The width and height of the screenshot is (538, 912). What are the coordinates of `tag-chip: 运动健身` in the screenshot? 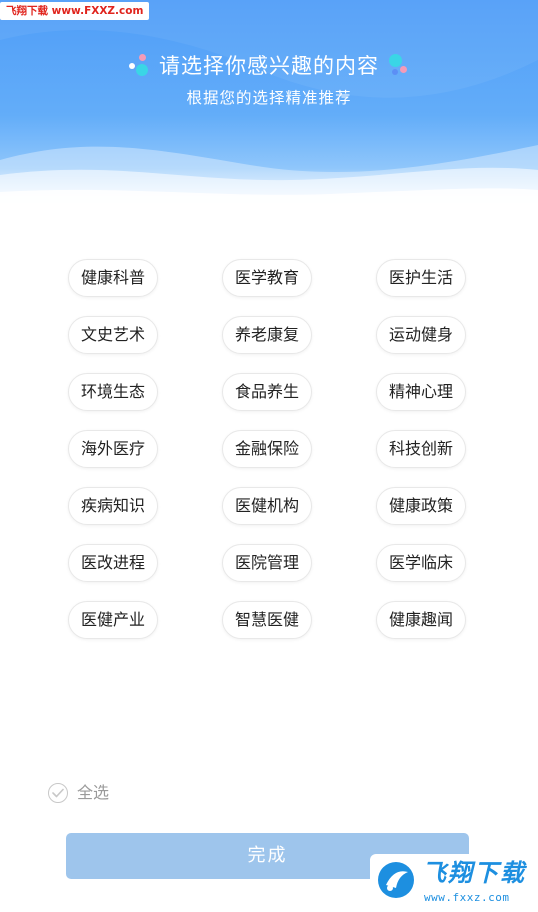 It's located at (421, 335).